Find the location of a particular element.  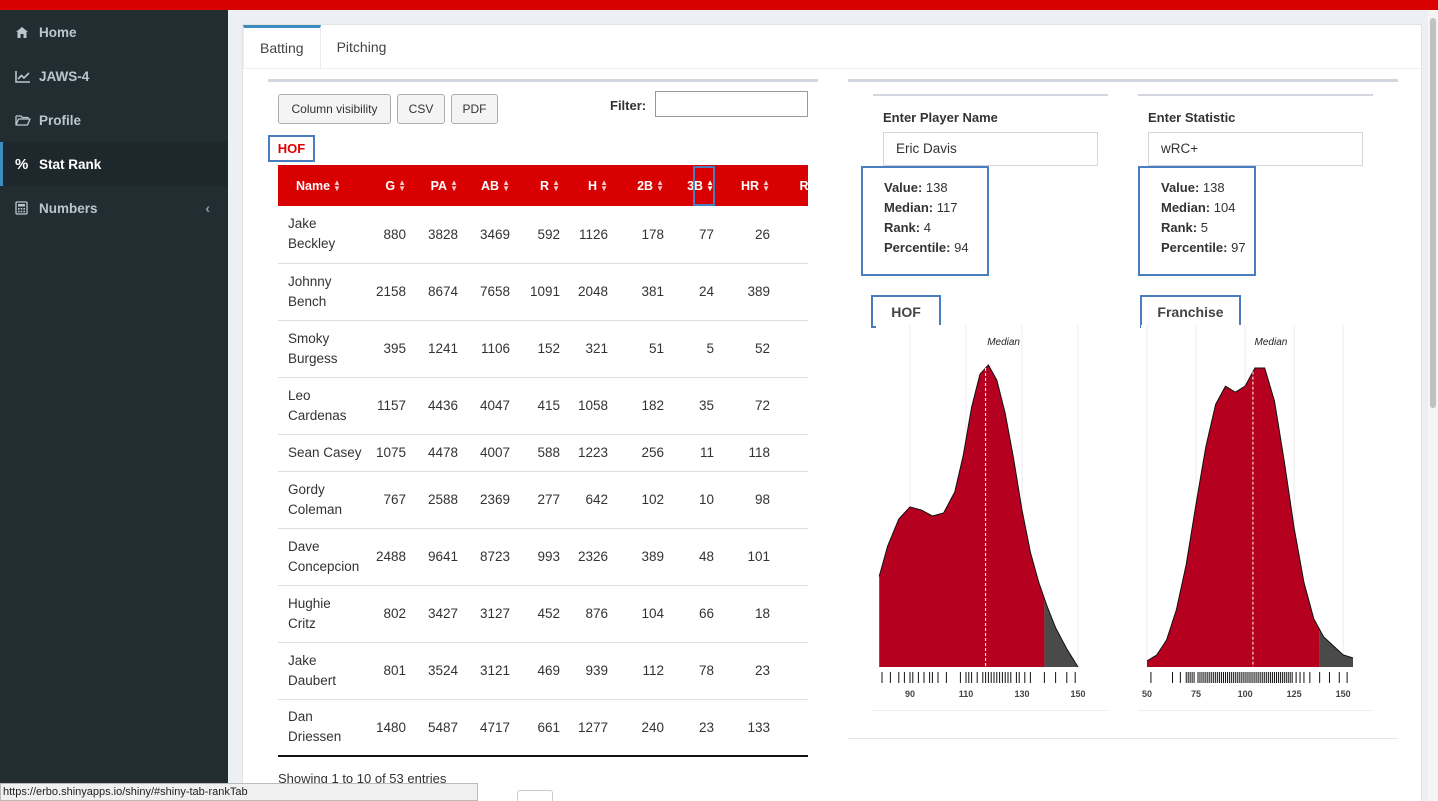

sidebar-item-jaws4: JAWS-4 is located at coordinates (114, 76).